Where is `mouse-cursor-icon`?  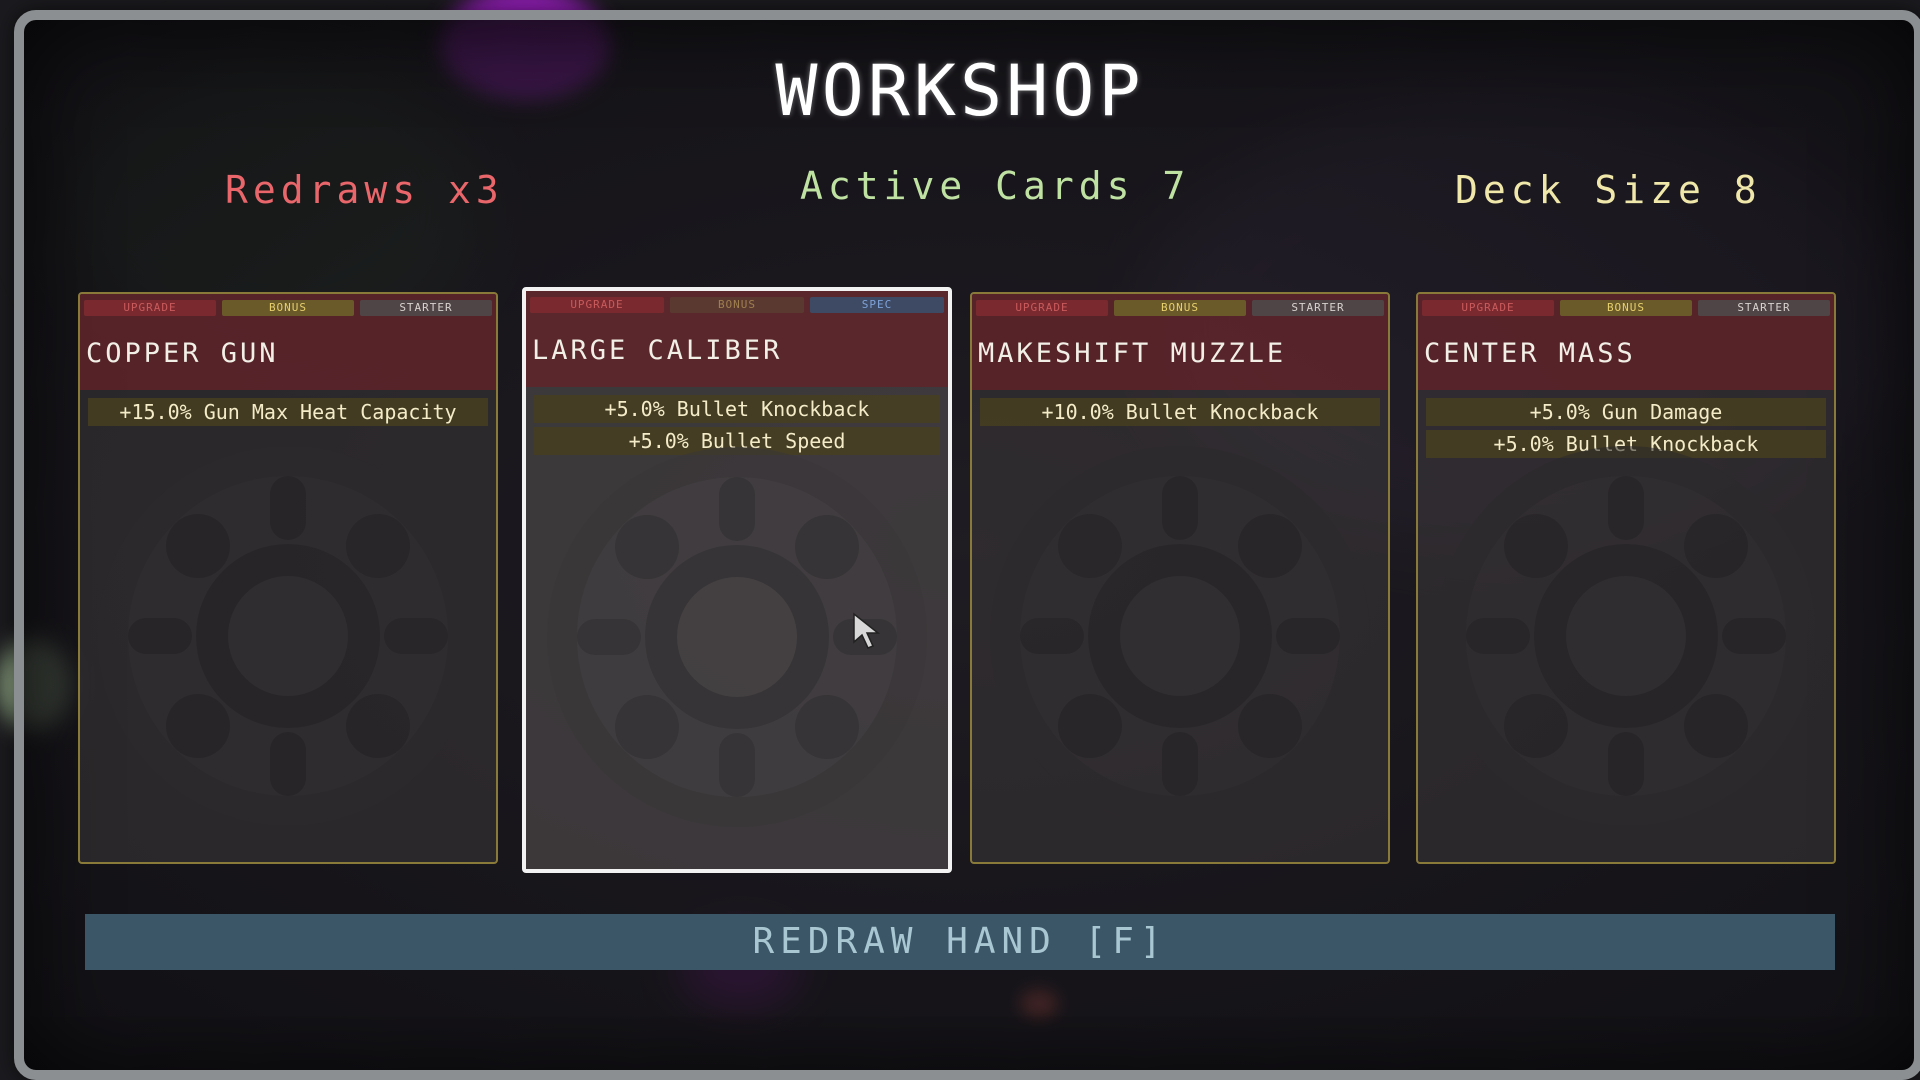
mouse-cursor-icon is located at coordinates (867, 630).